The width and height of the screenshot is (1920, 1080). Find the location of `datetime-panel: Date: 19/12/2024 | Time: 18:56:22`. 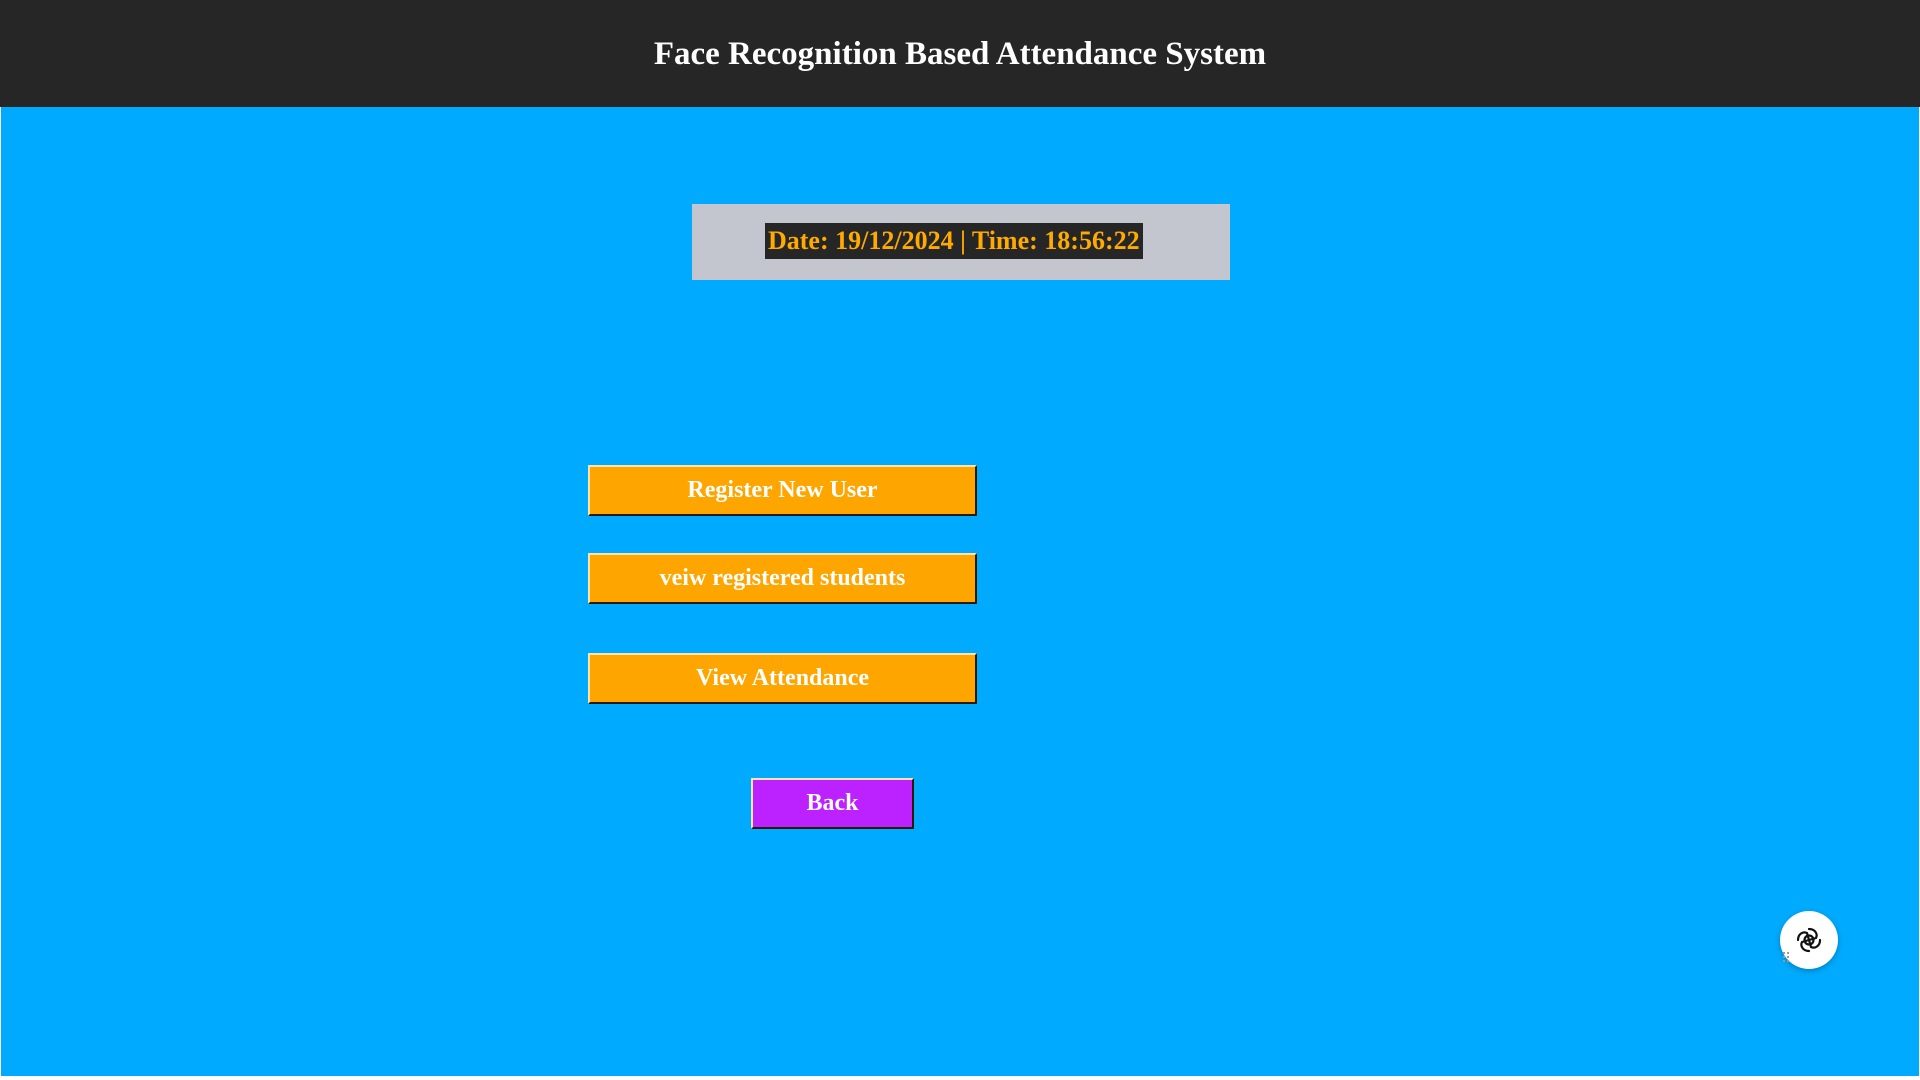

datetime-panel: Date: 19/12/2024 | Time: 18:56:22 is located at coordinates (961, 242).